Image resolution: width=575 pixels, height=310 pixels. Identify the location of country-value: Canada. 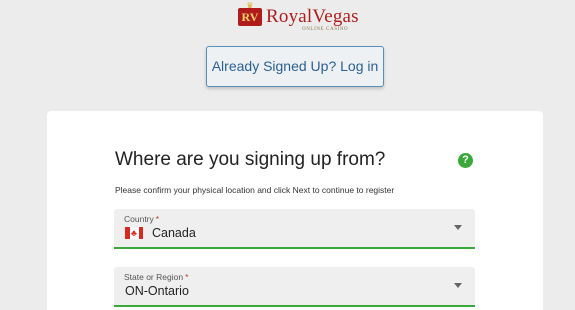
(174, 233).